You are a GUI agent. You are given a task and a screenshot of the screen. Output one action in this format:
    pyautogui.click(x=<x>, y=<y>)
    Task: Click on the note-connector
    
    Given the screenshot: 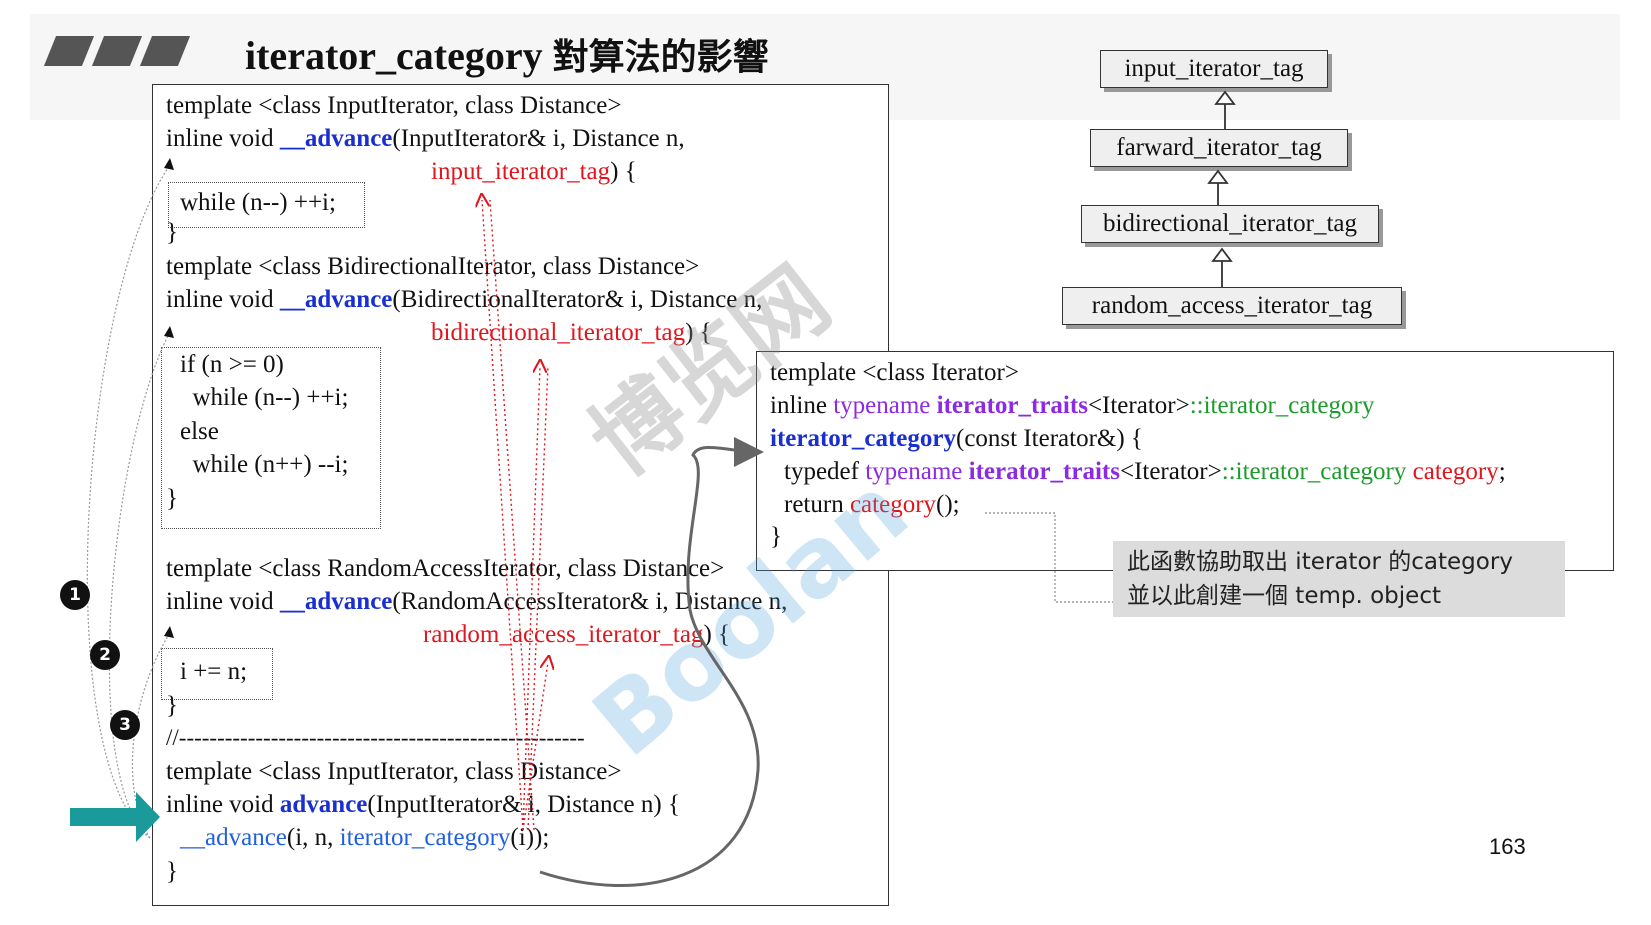 What is the action you would take?
    pyautogui.click(x=1049, y=557)
    